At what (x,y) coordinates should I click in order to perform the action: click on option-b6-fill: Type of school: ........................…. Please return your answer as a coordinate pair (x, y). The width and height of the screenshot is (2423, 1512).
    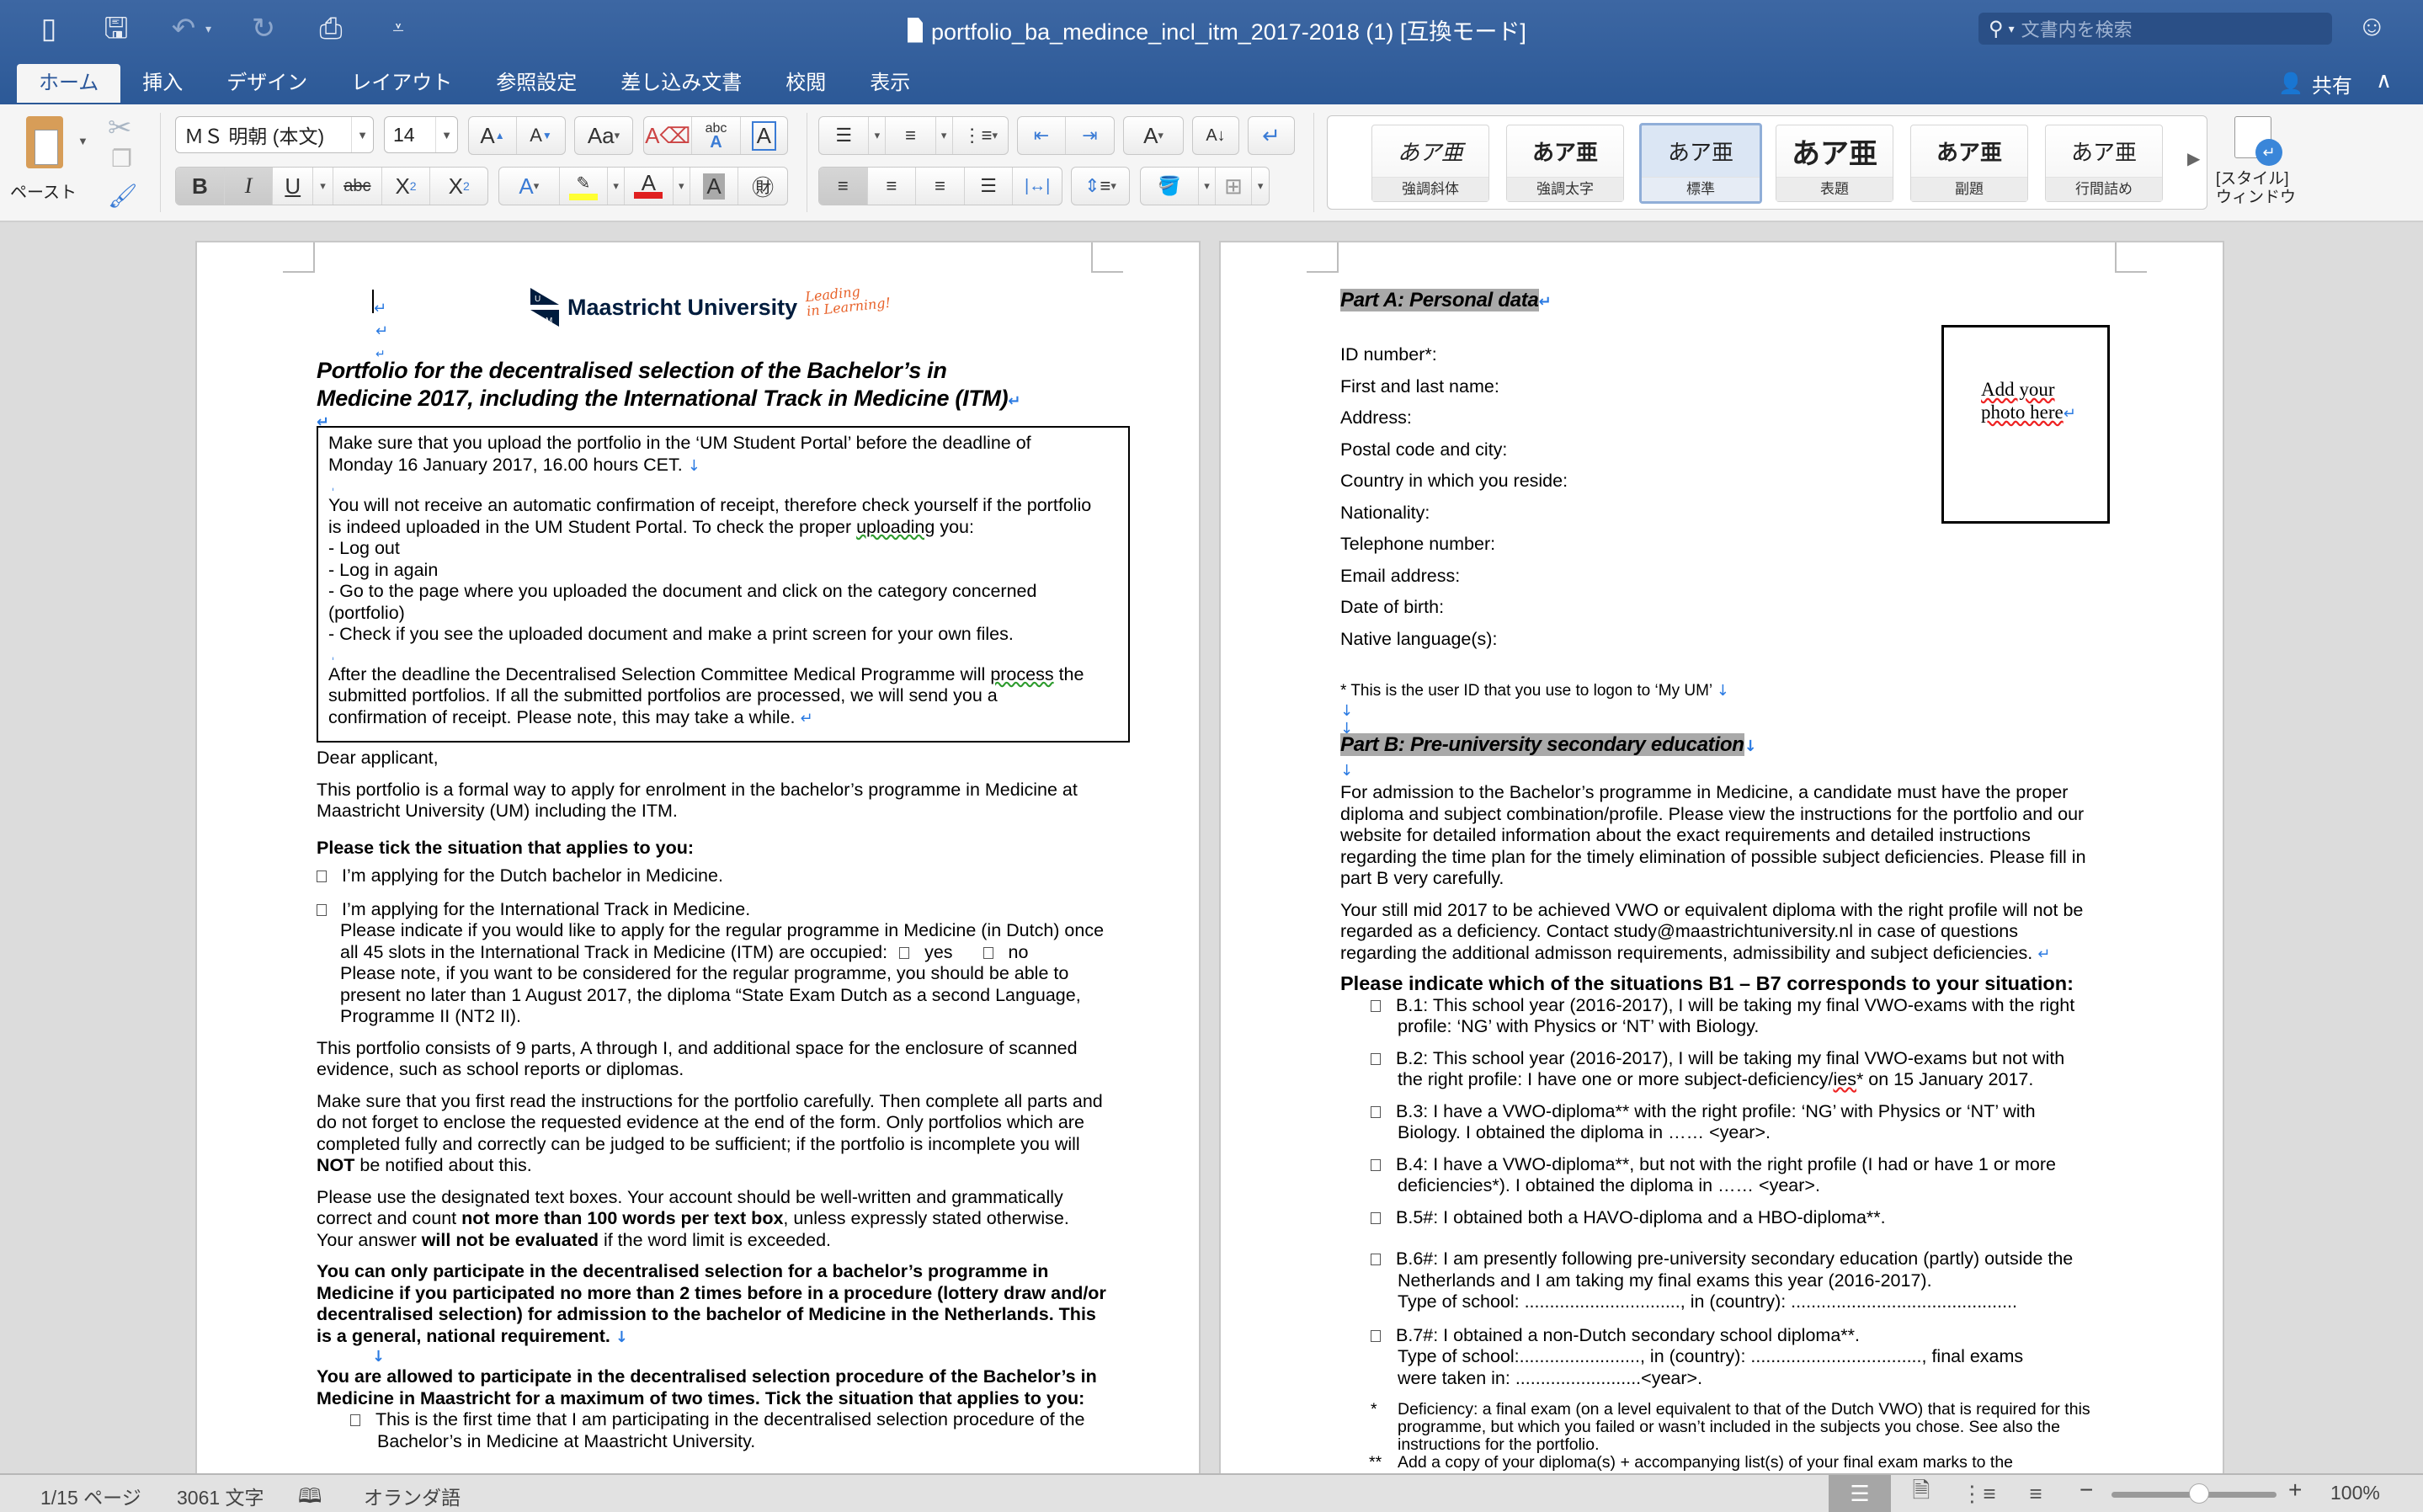
    Looking at the image, I should click on (1760, 1302).